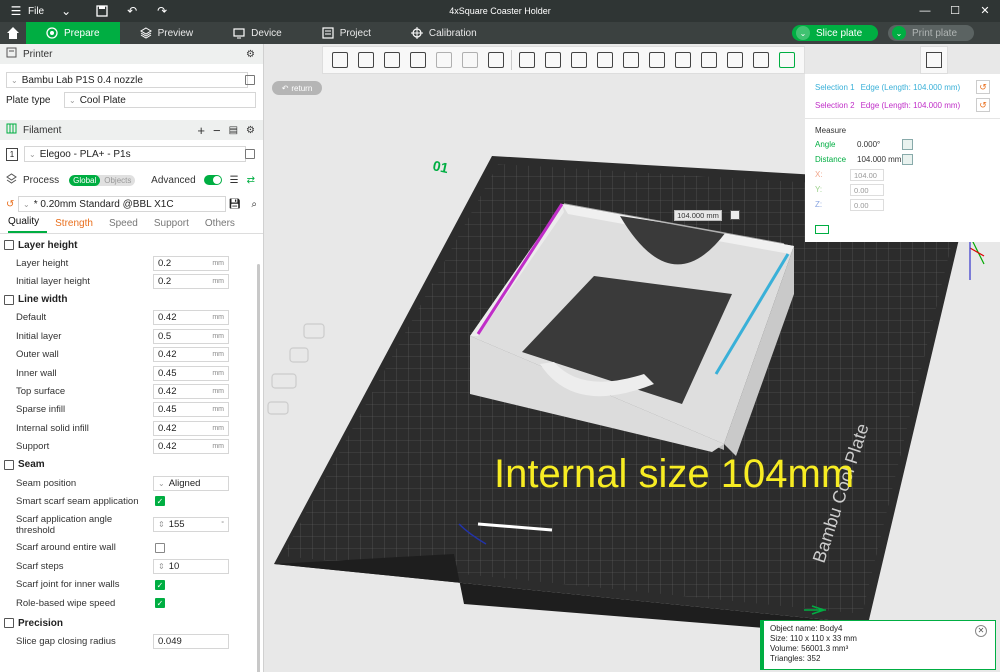  What do you see at coordinates (191, 410) in the screenshot?
I see `line-width-sparse-infill-input: 0.45 mm` at bounding box center [191, 410].